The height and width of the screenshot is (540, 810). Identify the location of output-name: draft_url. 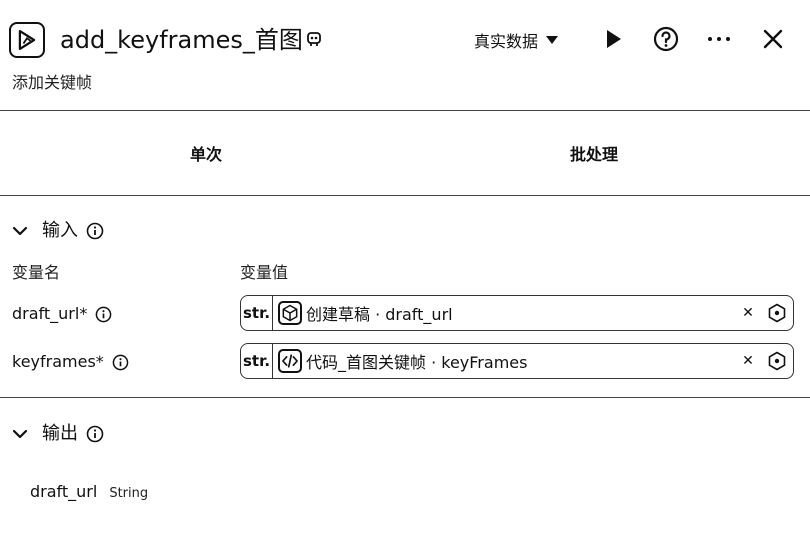
(64, 491).